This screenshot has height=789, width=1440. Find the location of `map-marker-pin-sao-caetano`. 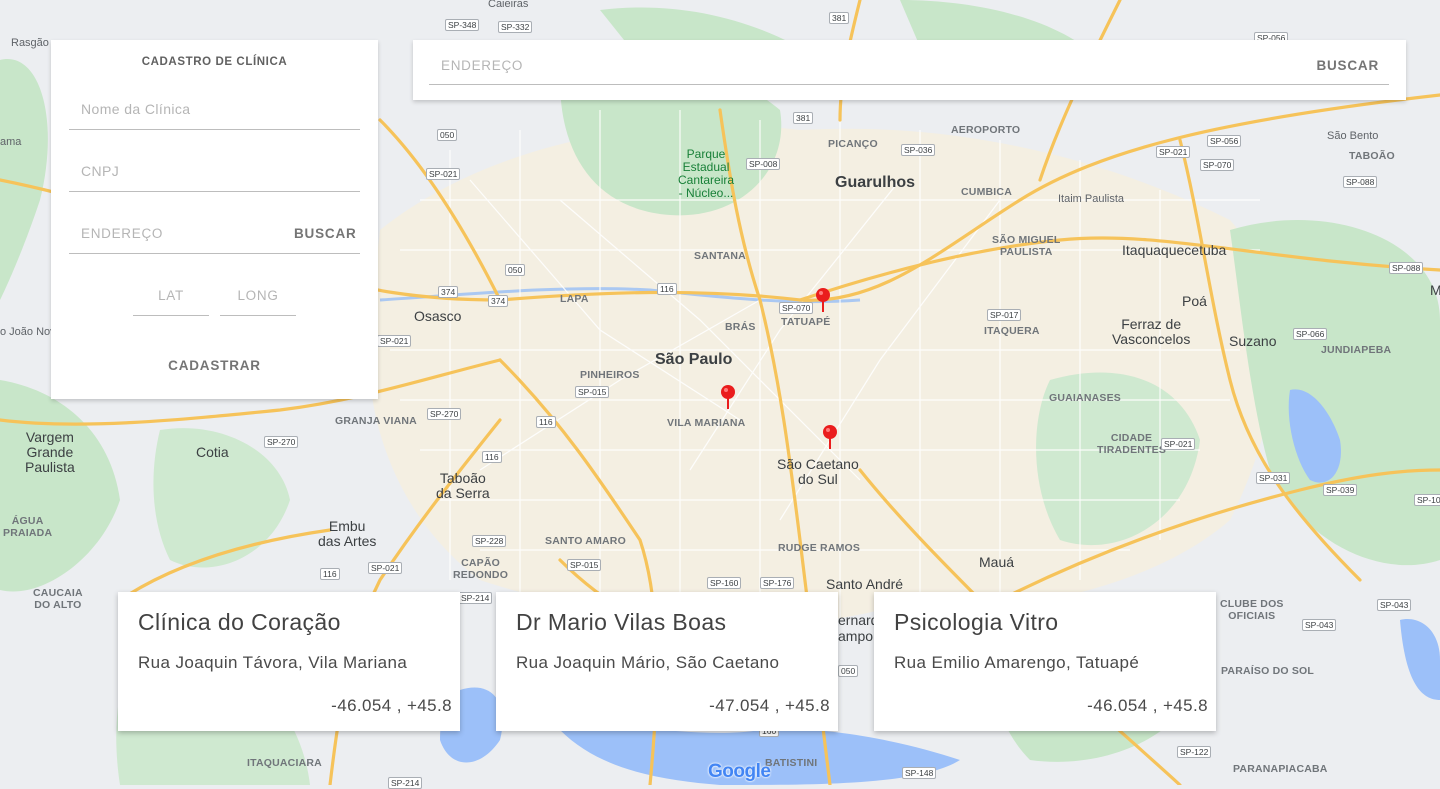

map-marker-pin-sao-caetano is located at coordinates (830, 437).